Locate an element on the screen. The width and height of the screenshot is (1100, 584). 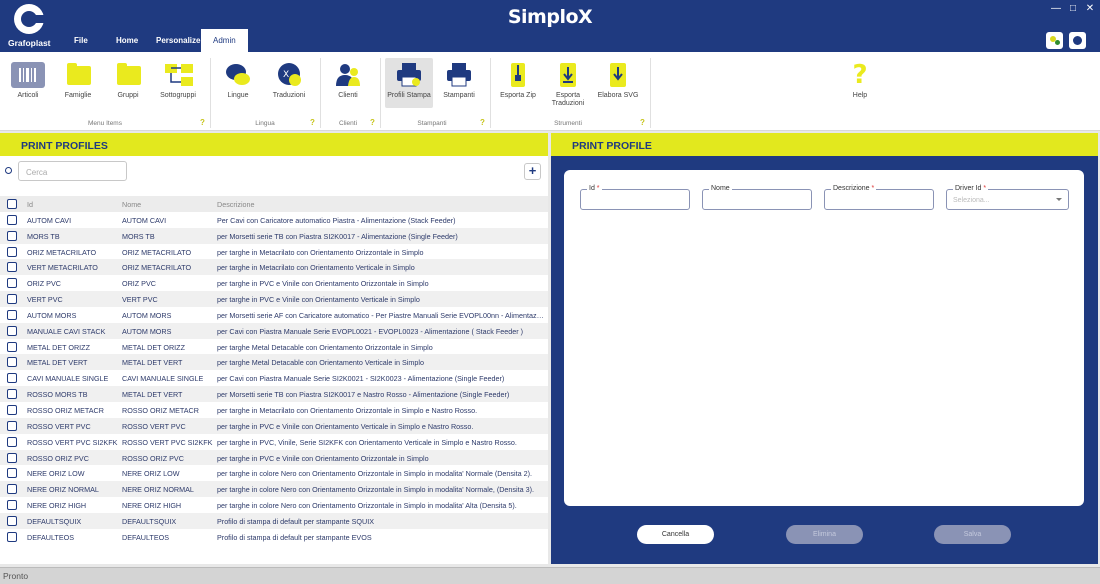
descrizione-field: Descrizione * is located at coordinates (879, 197).